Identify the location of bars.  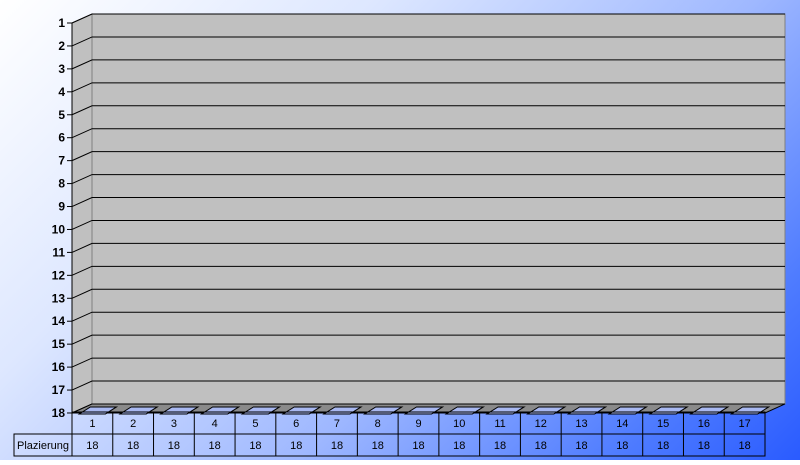
(424, 410).